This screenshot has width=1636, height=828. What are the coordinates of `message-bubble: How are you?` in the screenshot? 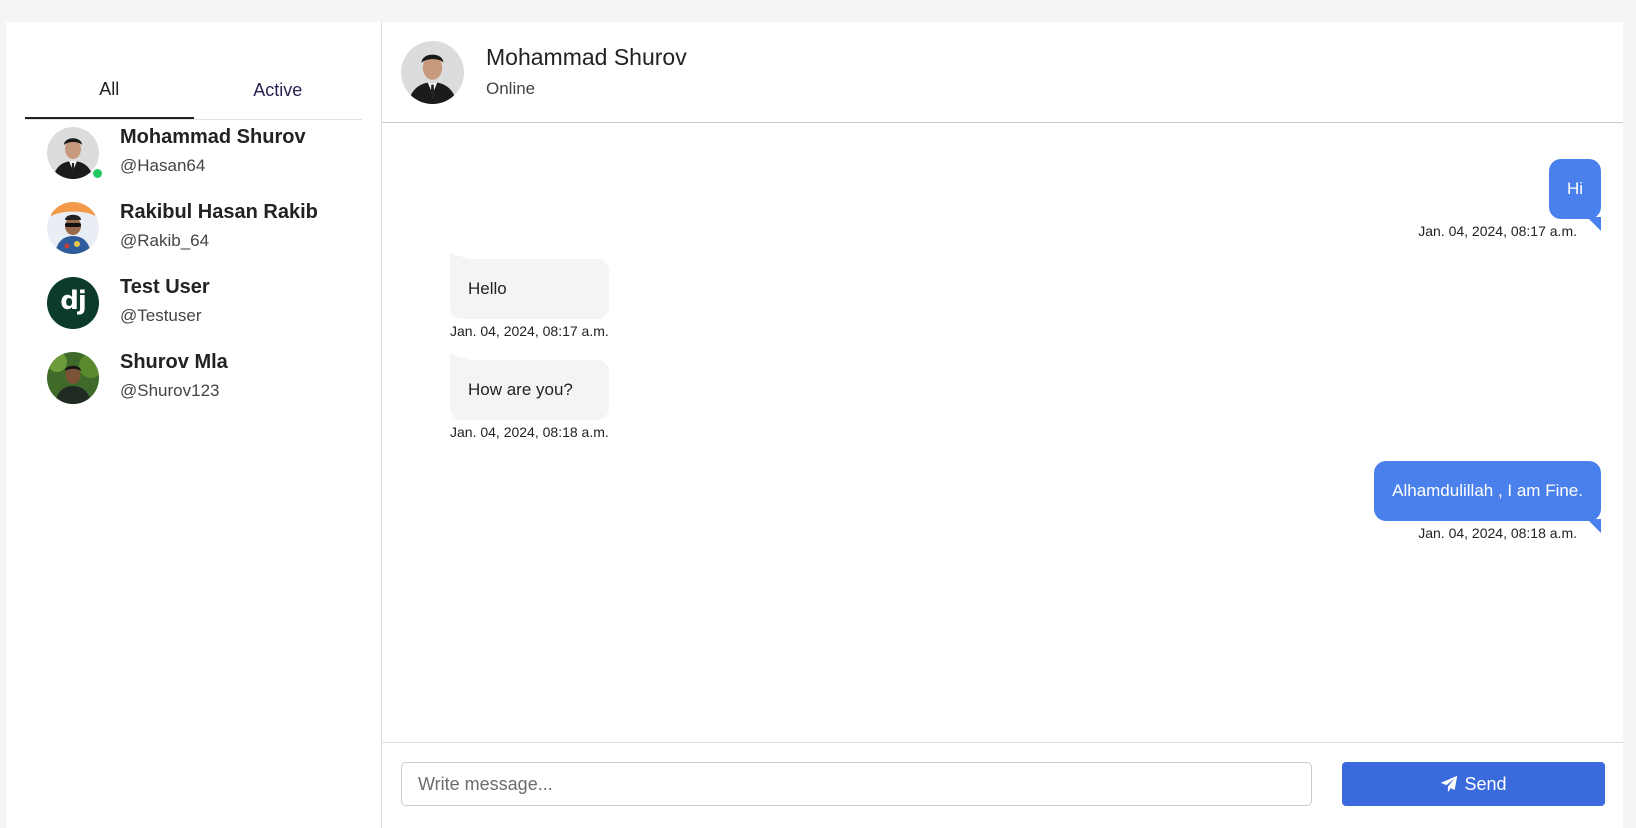 It's located at (529, 387).